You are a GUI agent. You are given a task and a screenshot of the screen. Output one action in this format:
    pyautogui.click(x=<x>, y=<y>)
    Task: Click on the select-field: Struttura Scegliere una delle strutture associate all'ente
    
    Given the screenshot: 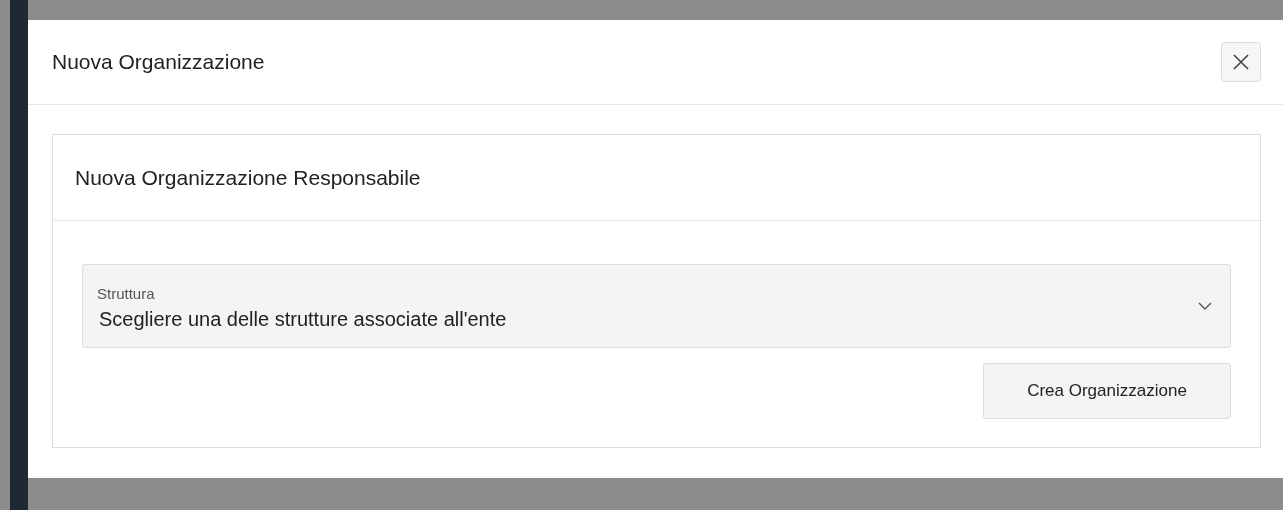 What is the action you would take?
    pyautogui.click(x=656, y=306)
    